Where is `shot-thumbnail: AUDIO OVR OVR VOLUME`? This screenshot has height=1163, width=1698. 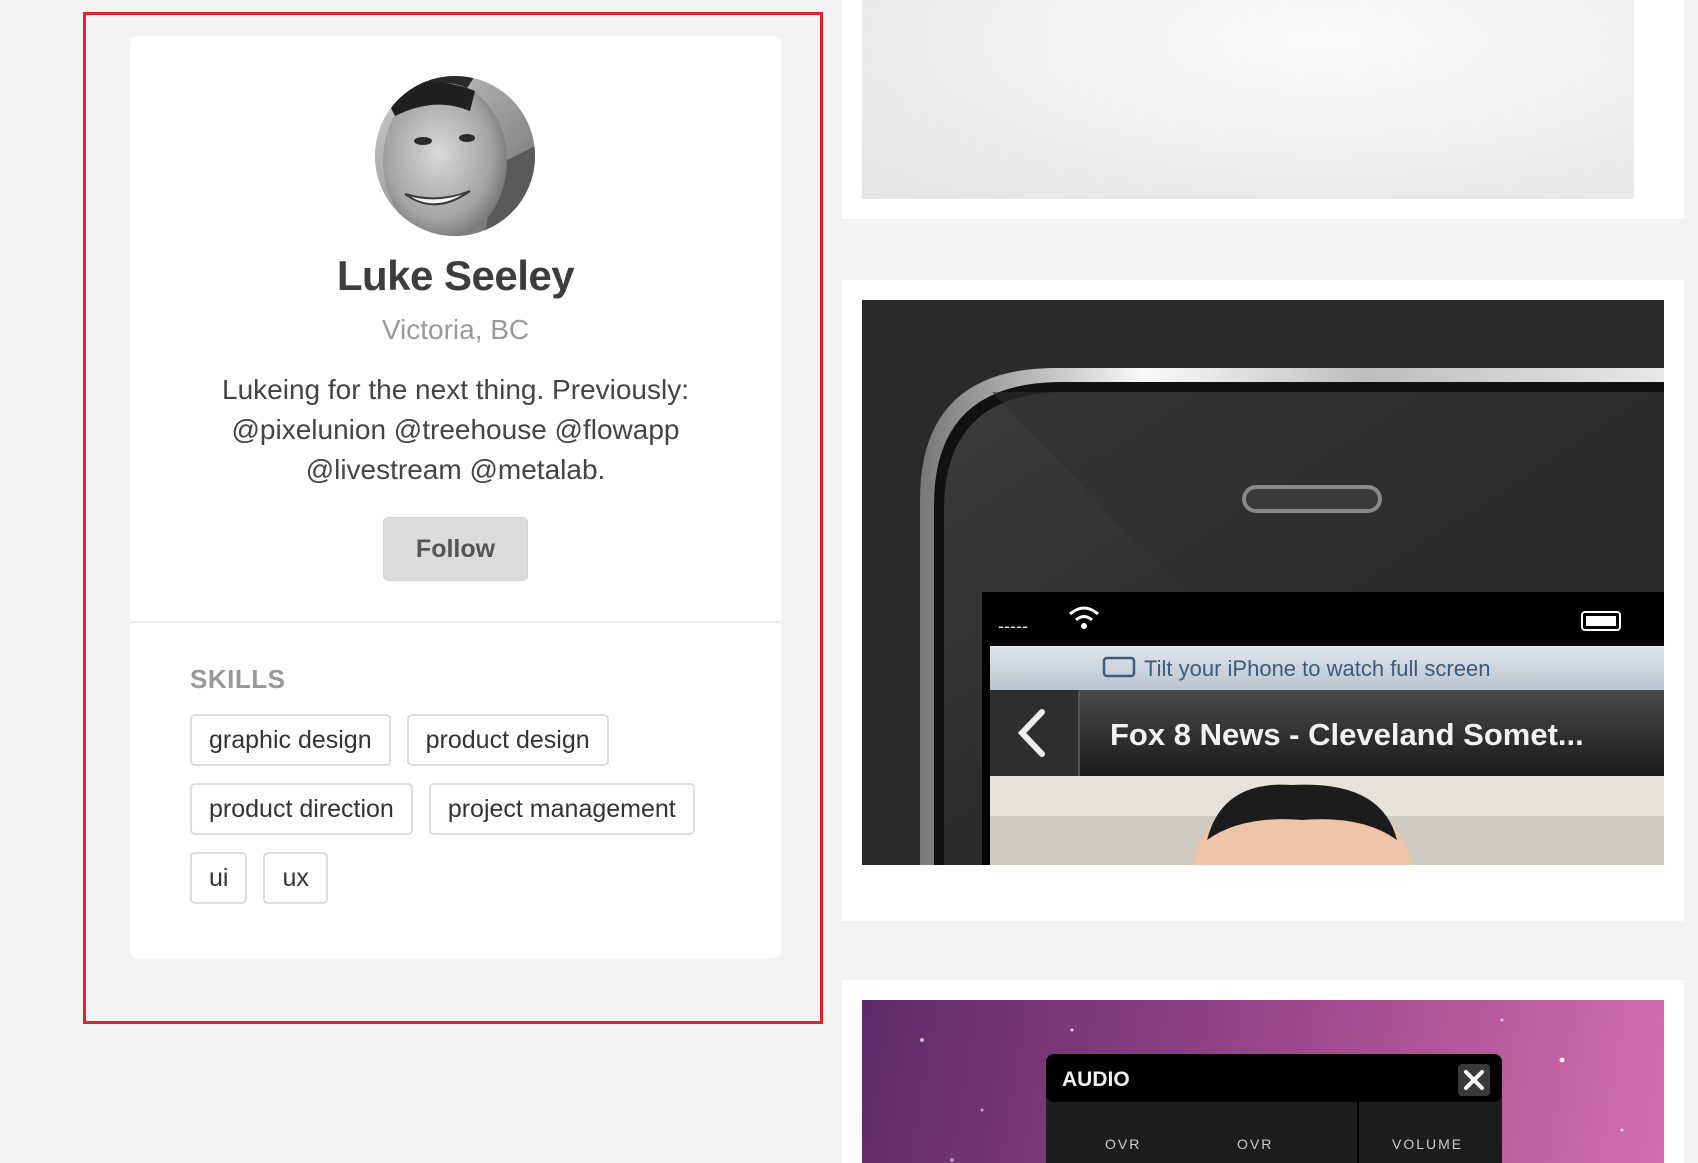
shot-thumbnail: AUDIO OVR OVR VOLUME is located at coordinates (1263, 1081).